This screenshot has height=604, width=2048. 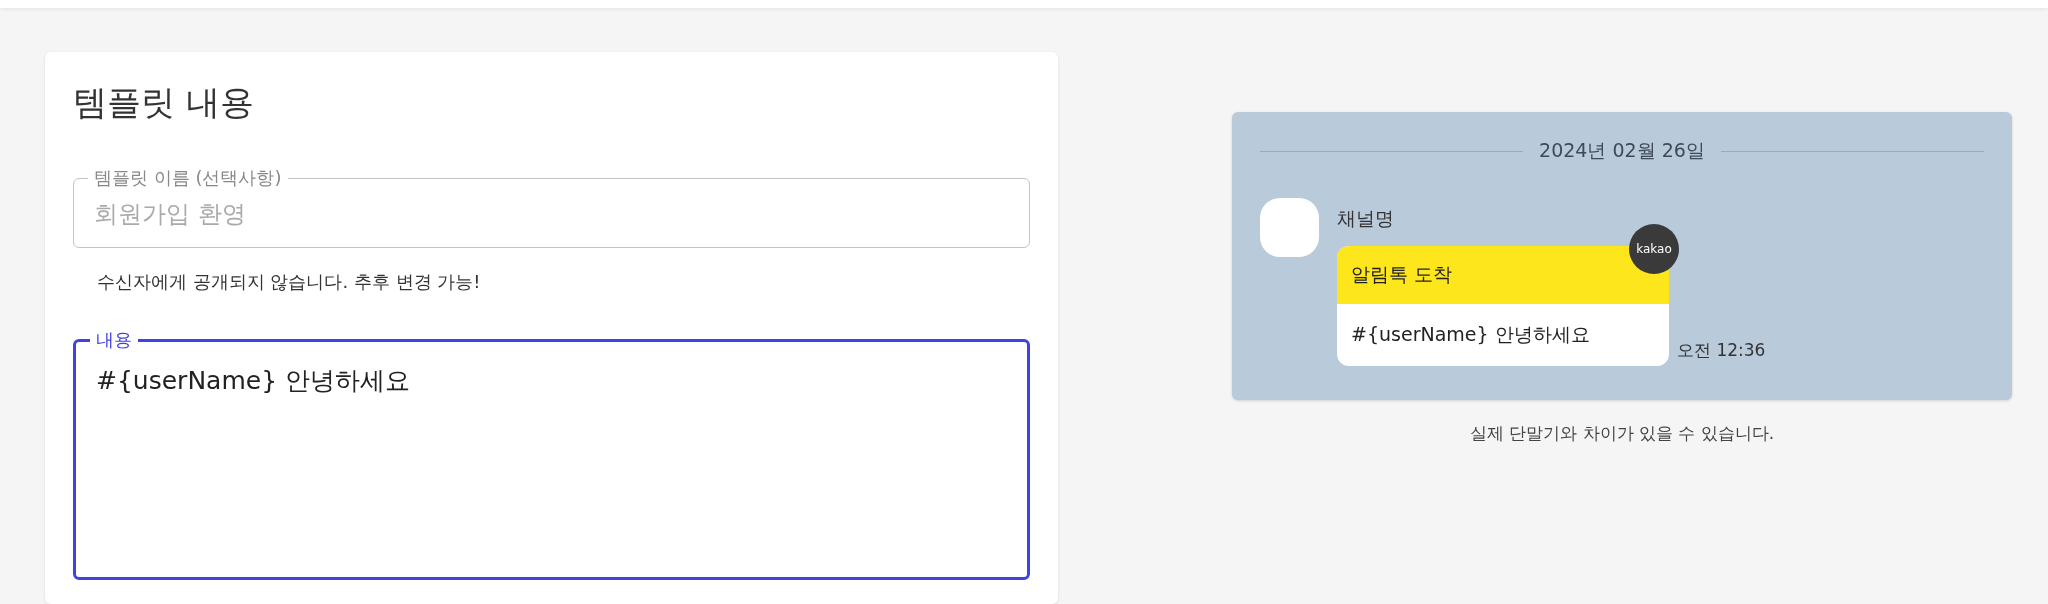 I want to click on helper-text: 수신자에게 공개되지 않습니다. 추후 변경 가능!, so click(x=289, y=282).